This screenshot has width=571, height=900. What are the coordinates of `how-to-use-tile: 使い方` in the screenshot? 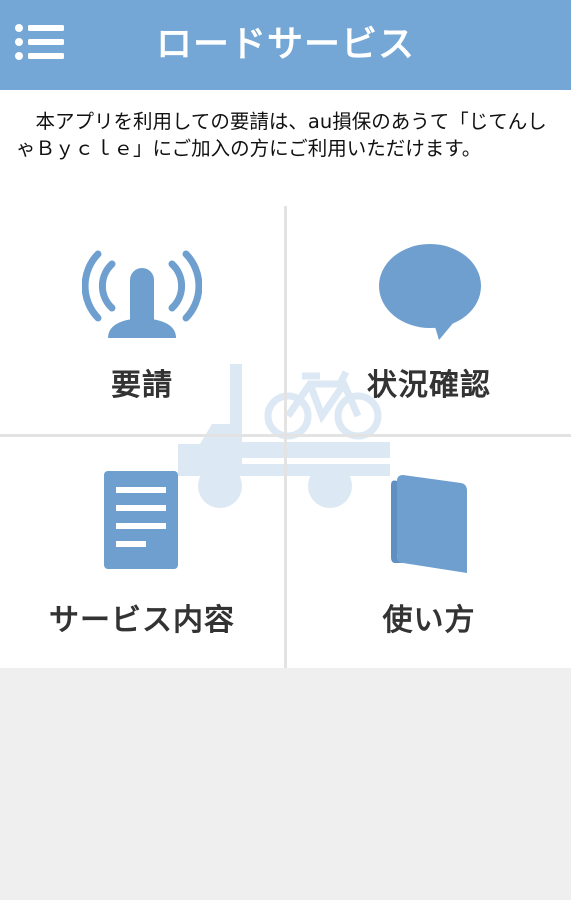 It's located at (429, 552).